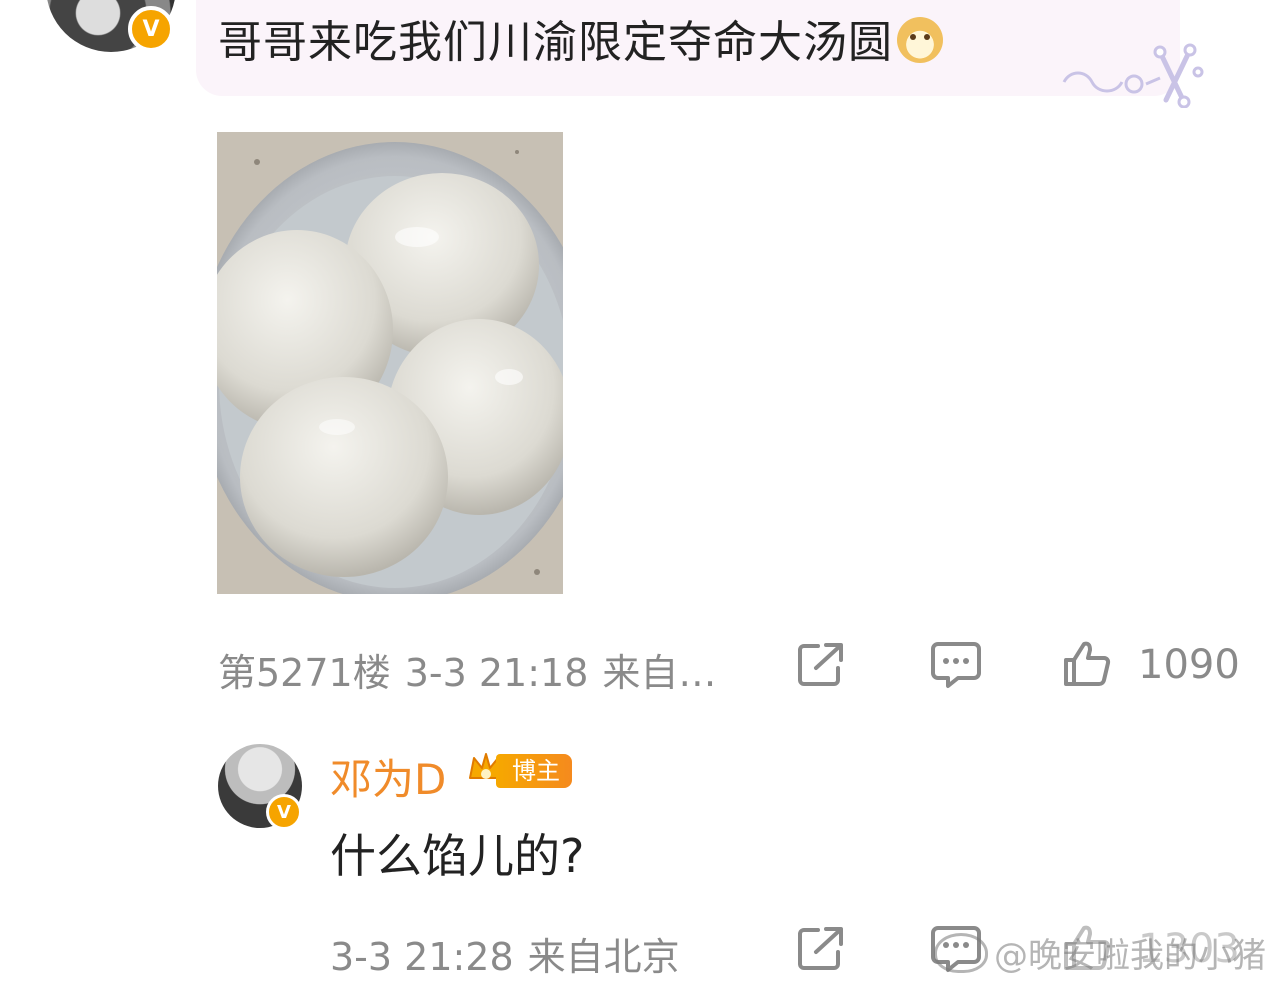  Describe the element at coordinates (388, 776) in the screenshot. I see `reply-author-name: 邓为D` at that location.